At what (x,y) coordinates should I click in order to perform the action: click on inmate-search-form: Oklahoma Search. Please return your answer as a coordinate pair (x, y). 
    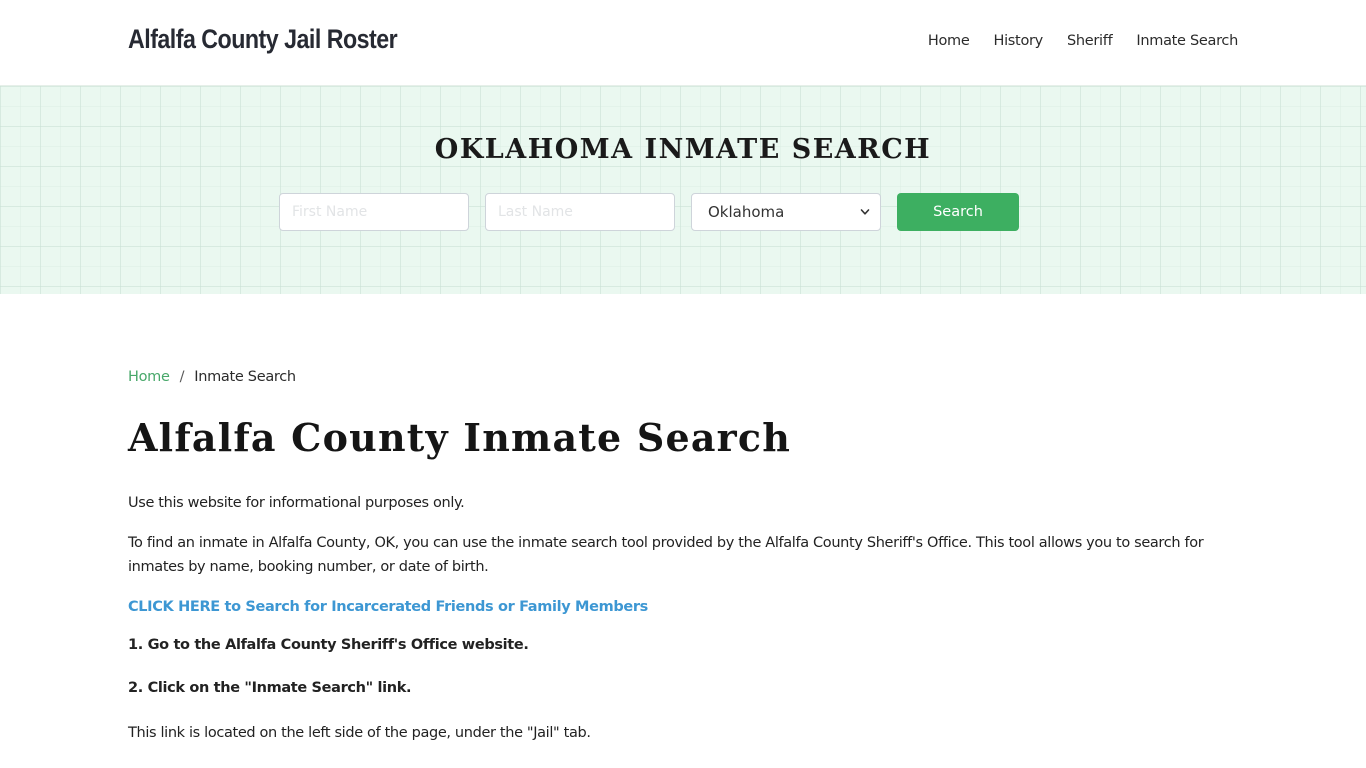
    Looking at the image, I should click on (649, 212).